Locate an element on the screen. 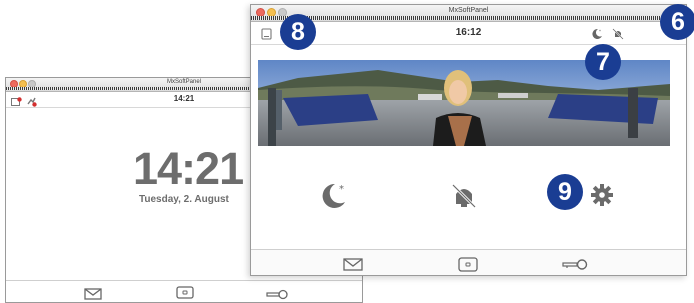 The height and width of the screenshot is (303, 694). front-window-title: MxSoftPanel is located at coordinates (468, 10).